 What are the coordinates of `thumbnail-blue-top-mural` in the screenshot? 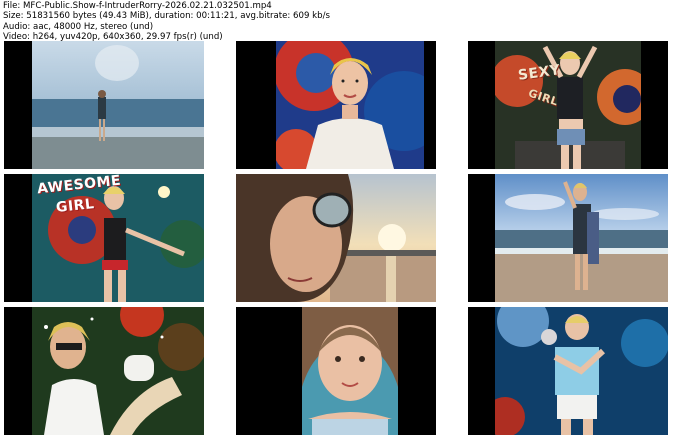 It's located at (568, 371).